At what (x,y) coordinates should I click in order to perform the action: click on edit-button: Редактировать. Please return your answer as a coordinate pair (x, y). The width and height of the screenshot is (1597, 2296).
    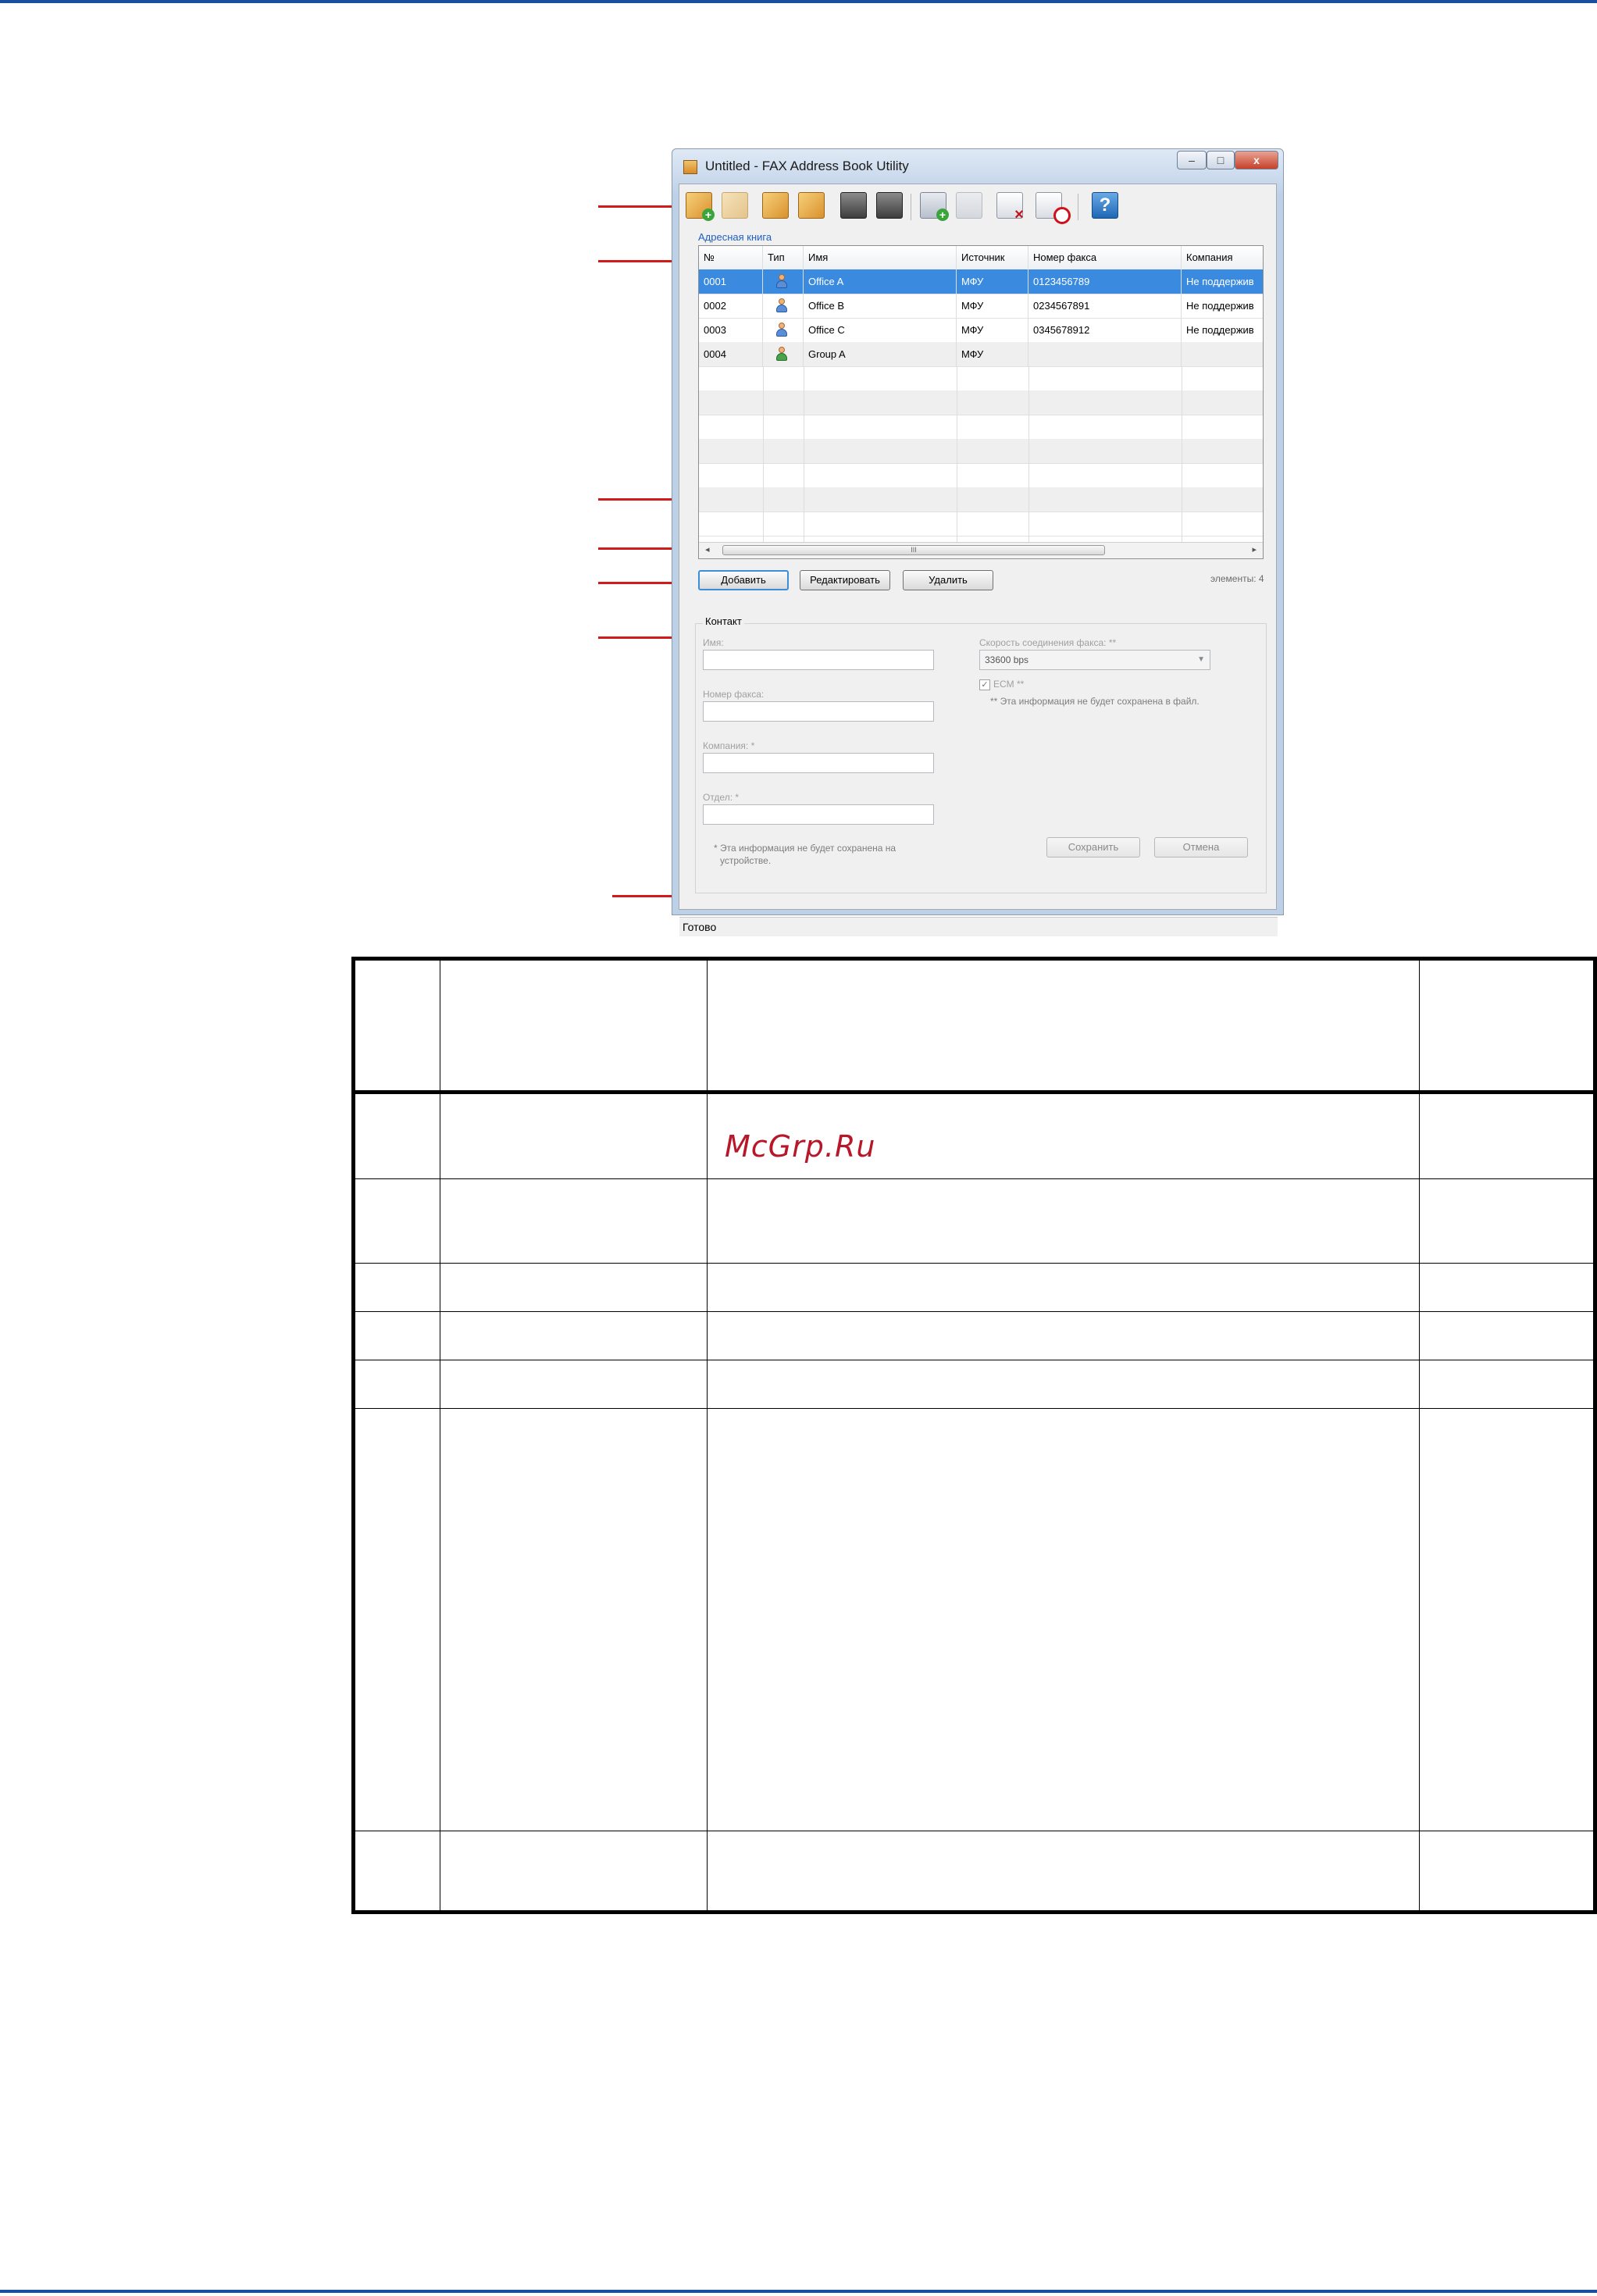
    Looking at the image, I should click on (845, 580).